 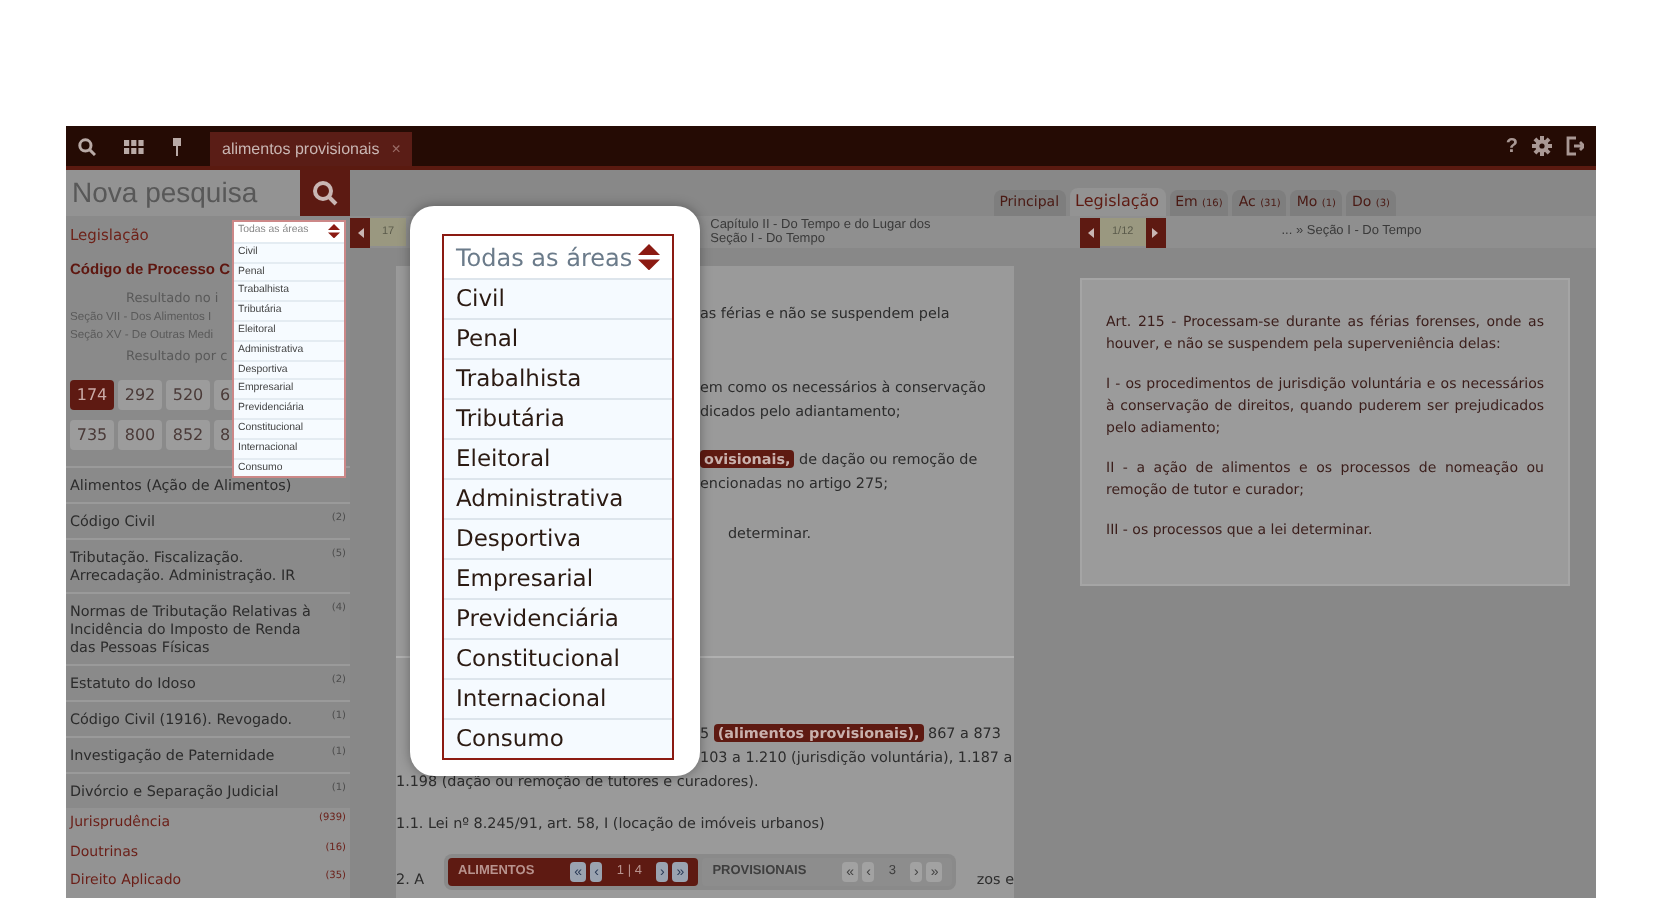 I want to click on dropdown-option: Civil, so click(x=558, y=298).